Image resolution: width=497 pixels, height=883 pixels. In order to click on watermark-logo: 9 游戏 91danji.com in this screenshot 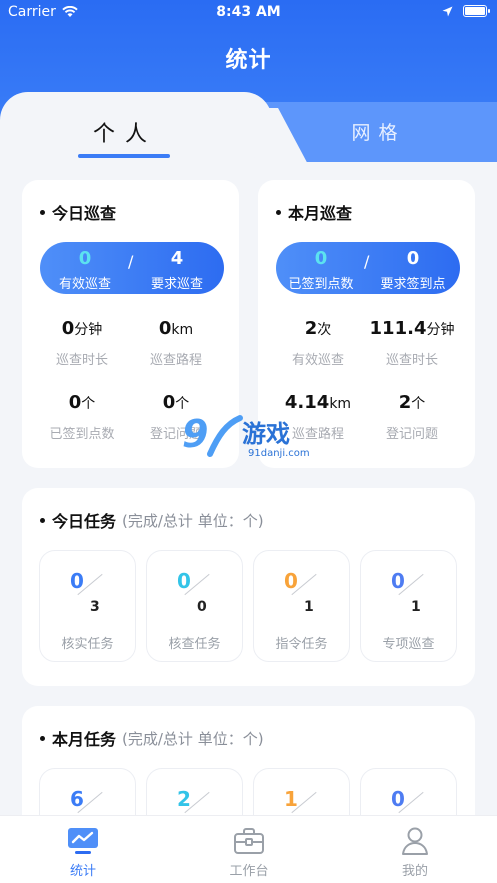, I will do `click(252, 439)`.